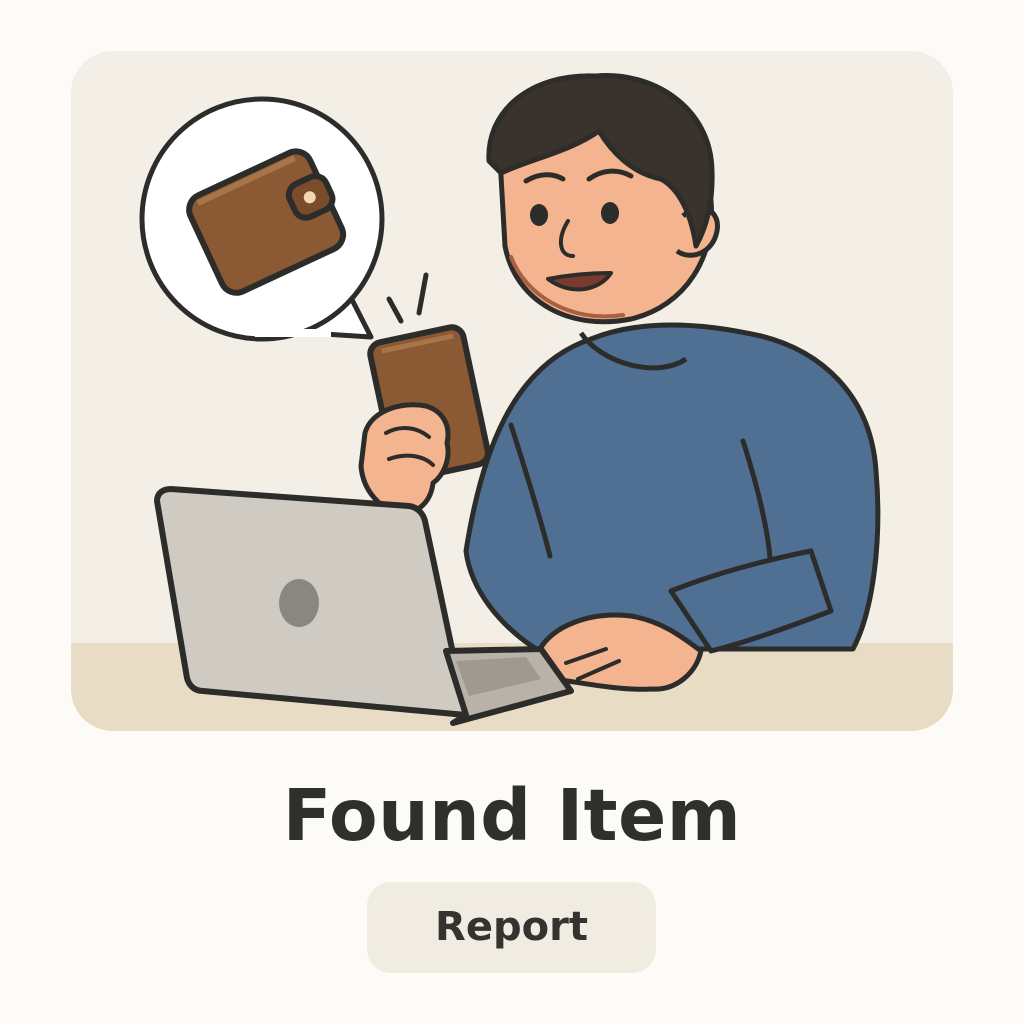 The width and height of the screenshot is (1024, 1024). I want to click on laptop-logo, so click(299, 603).